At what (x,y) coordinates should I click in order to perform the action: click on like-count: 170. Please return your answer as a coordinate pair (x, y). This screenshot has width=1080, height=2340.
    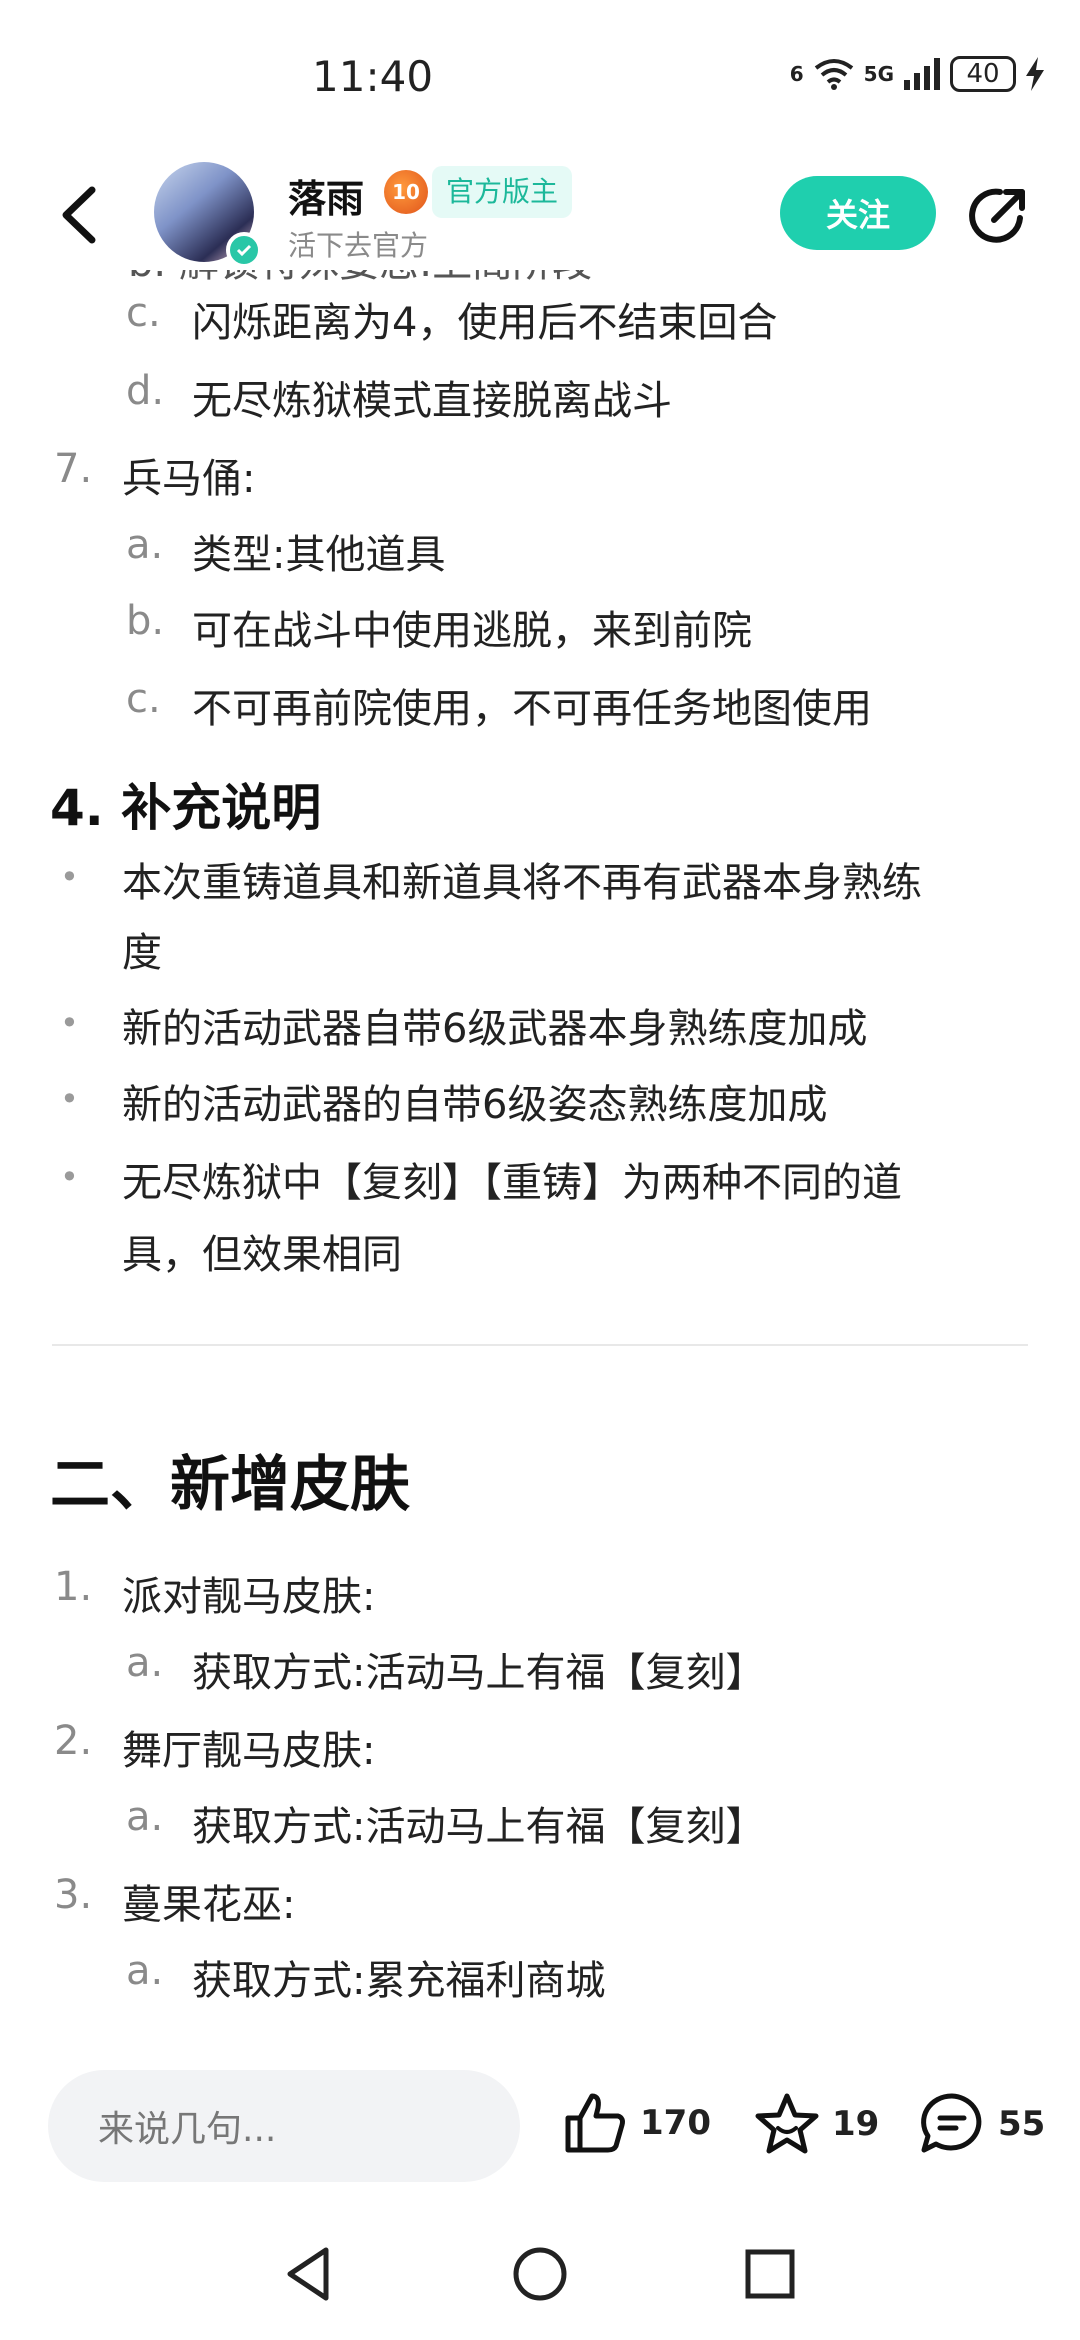
    Looking at the image, I should click on (675, 2123).